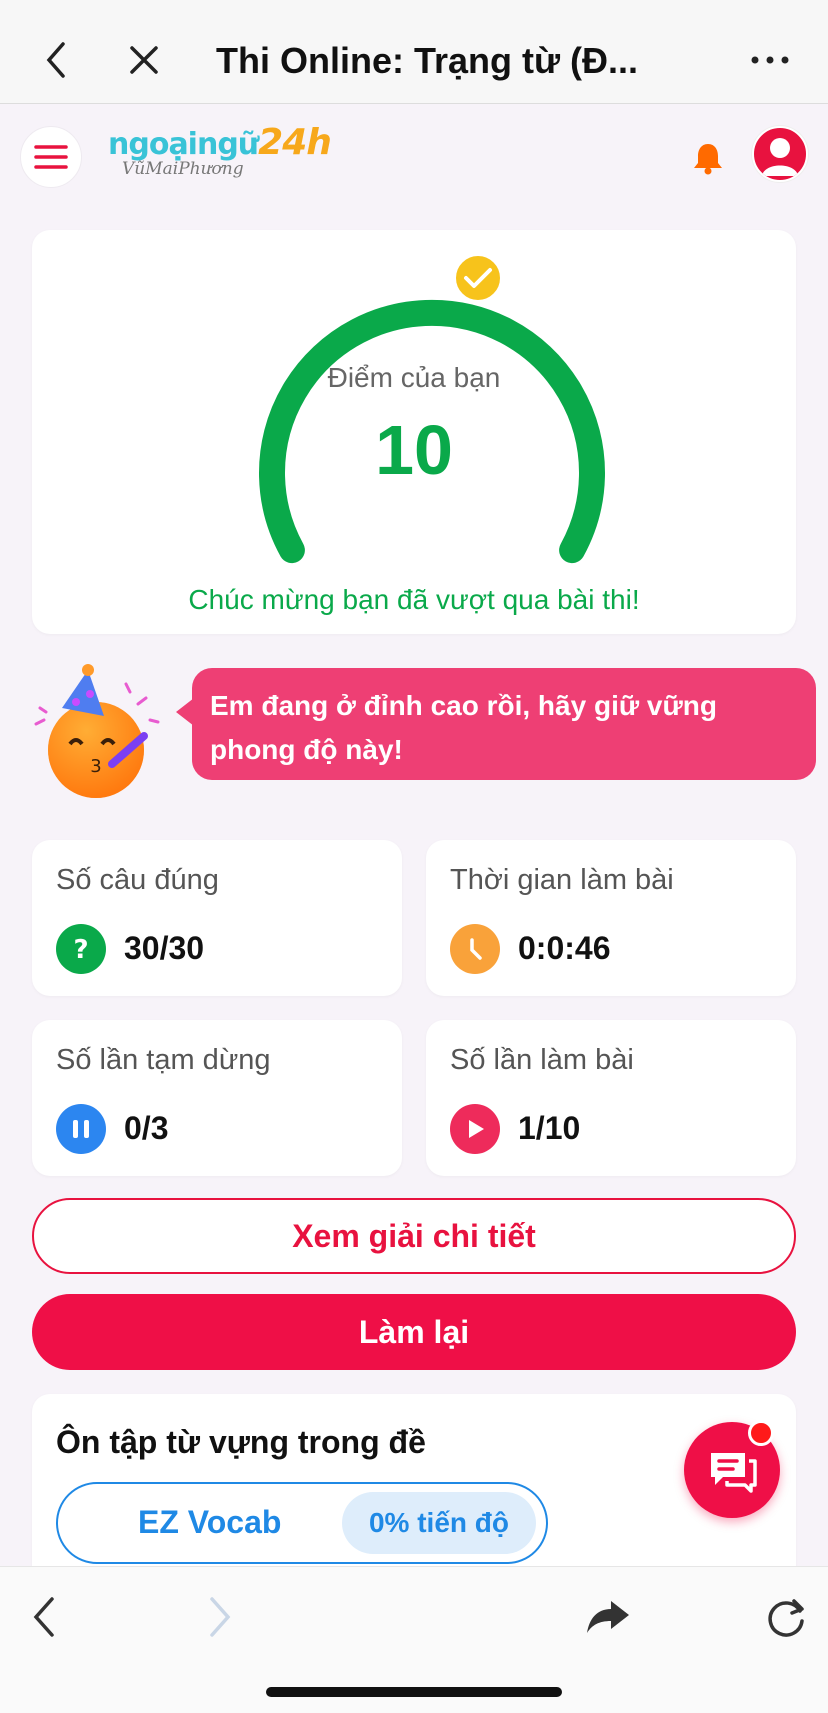 The height and width of the screenshot is (1713, 828). Describe the element at coordinates (295, 142) in the screenshot. I see `logo-number-text: 24h` at that location.